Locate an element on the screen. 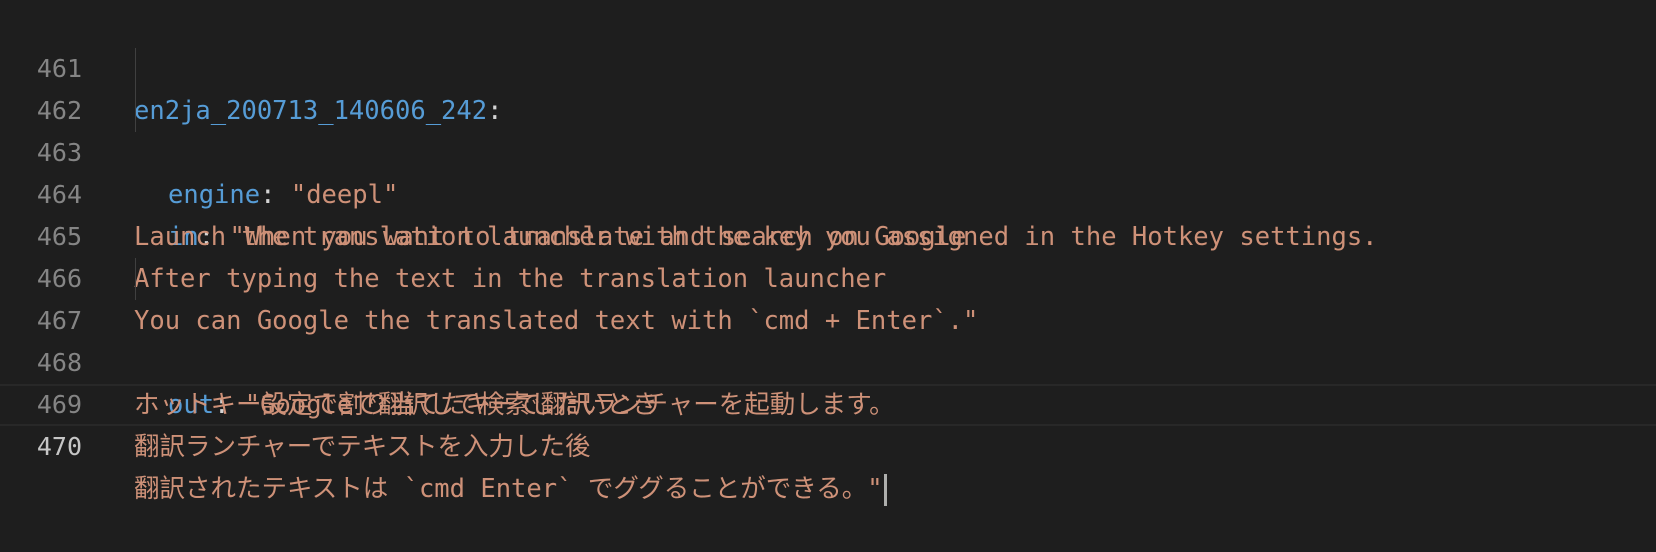  string-continuation: 翻訳ランチャーでテキストを入力した後 is located at coordinates (362, 447).